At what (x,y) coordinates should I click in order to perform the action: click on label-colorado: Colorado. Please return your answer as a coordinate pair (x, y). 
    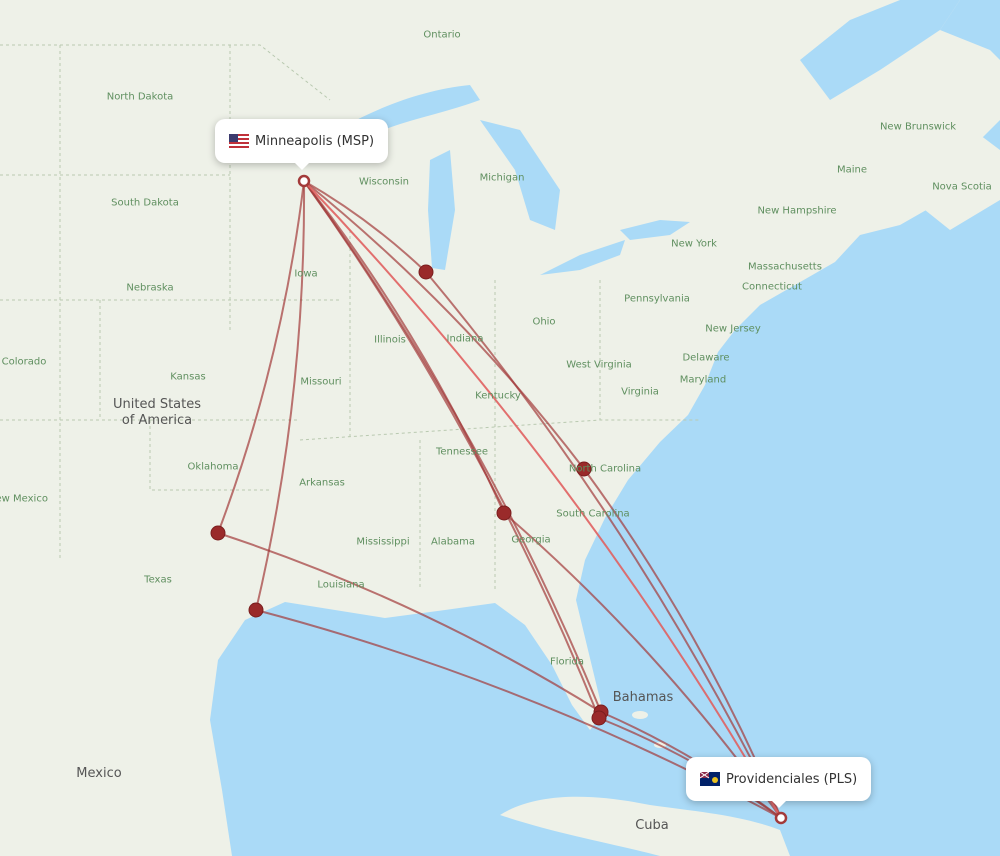
    Looking at the image, I should click on (24, 362).